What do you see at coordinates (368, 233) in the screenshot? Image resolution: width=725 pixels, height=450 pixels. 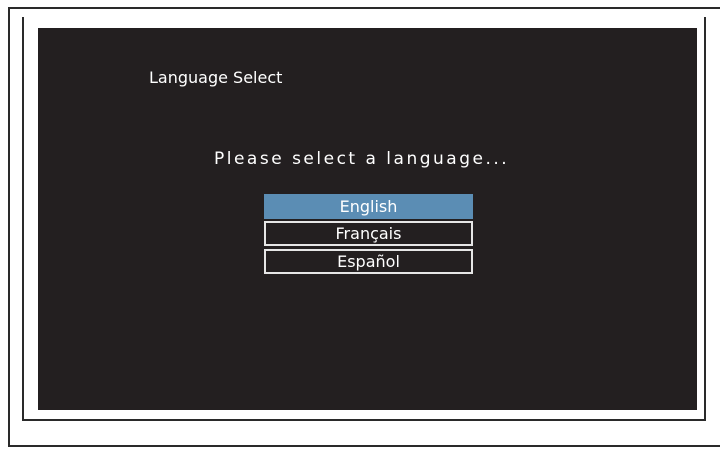 I see `language-option-francais: Français` at bounding box center [368, 233].